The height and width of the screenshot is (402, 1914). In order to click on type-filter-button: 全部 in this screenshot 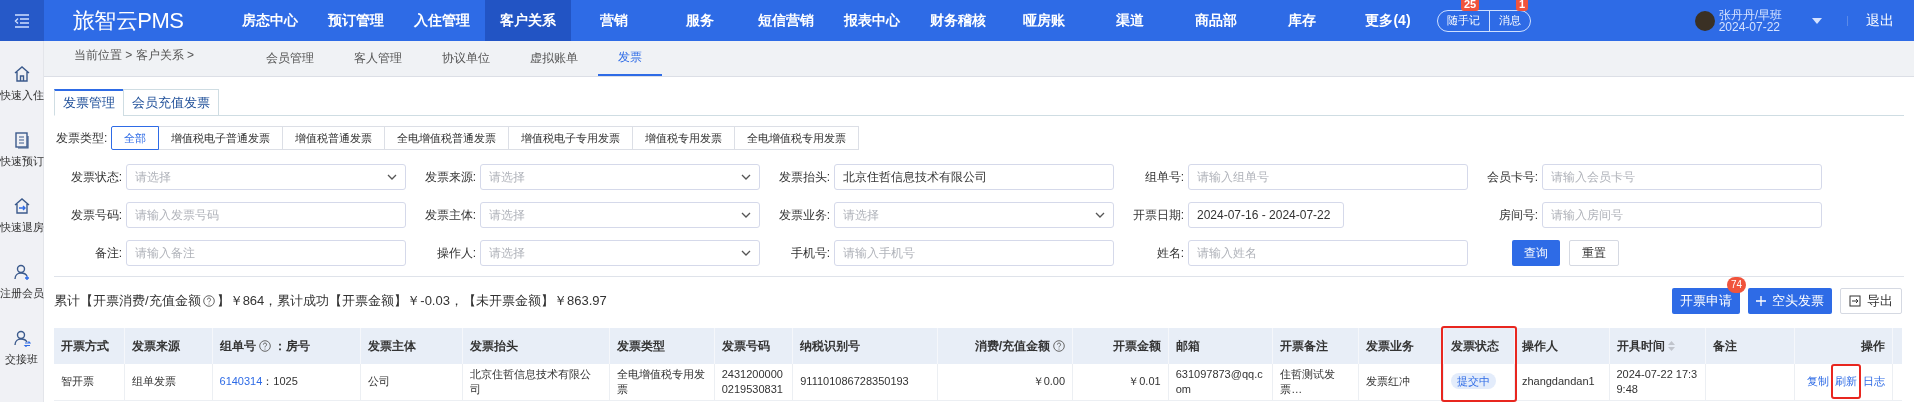, I will do `click(135, 138)`.